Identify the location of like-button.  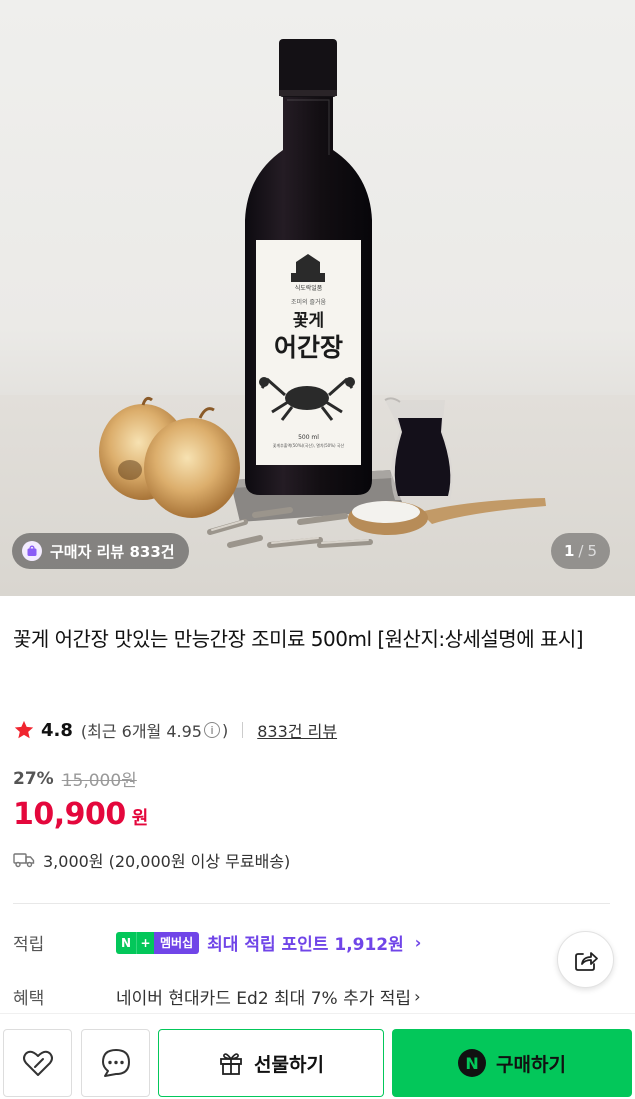
(37, 1063).